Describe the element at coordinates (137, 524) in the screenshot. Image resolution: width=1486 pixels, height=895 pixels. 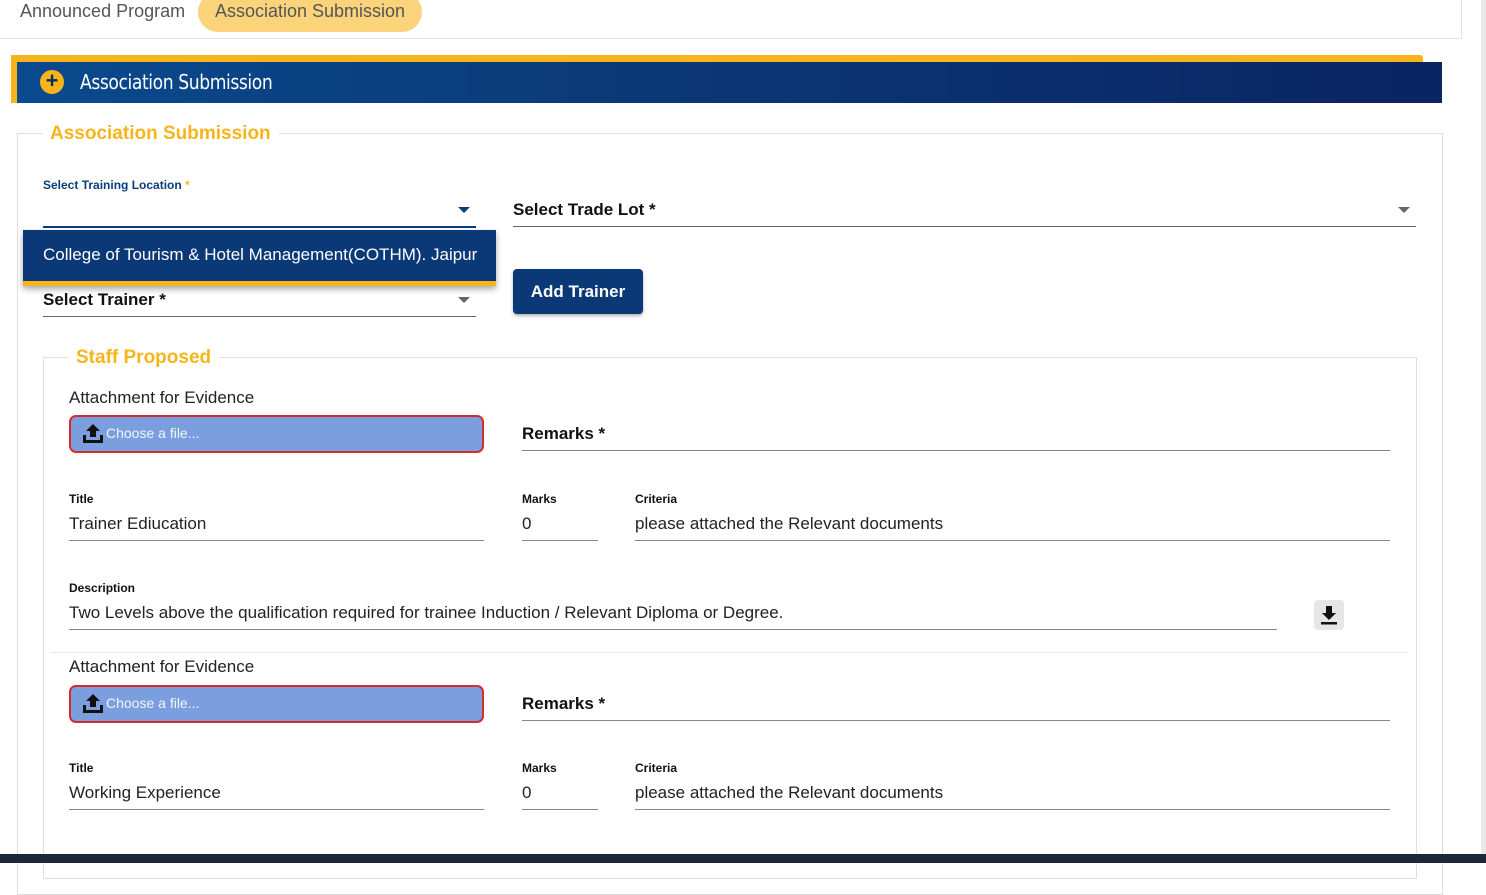
I see `title-value: Trainer Ediucation` at that location.